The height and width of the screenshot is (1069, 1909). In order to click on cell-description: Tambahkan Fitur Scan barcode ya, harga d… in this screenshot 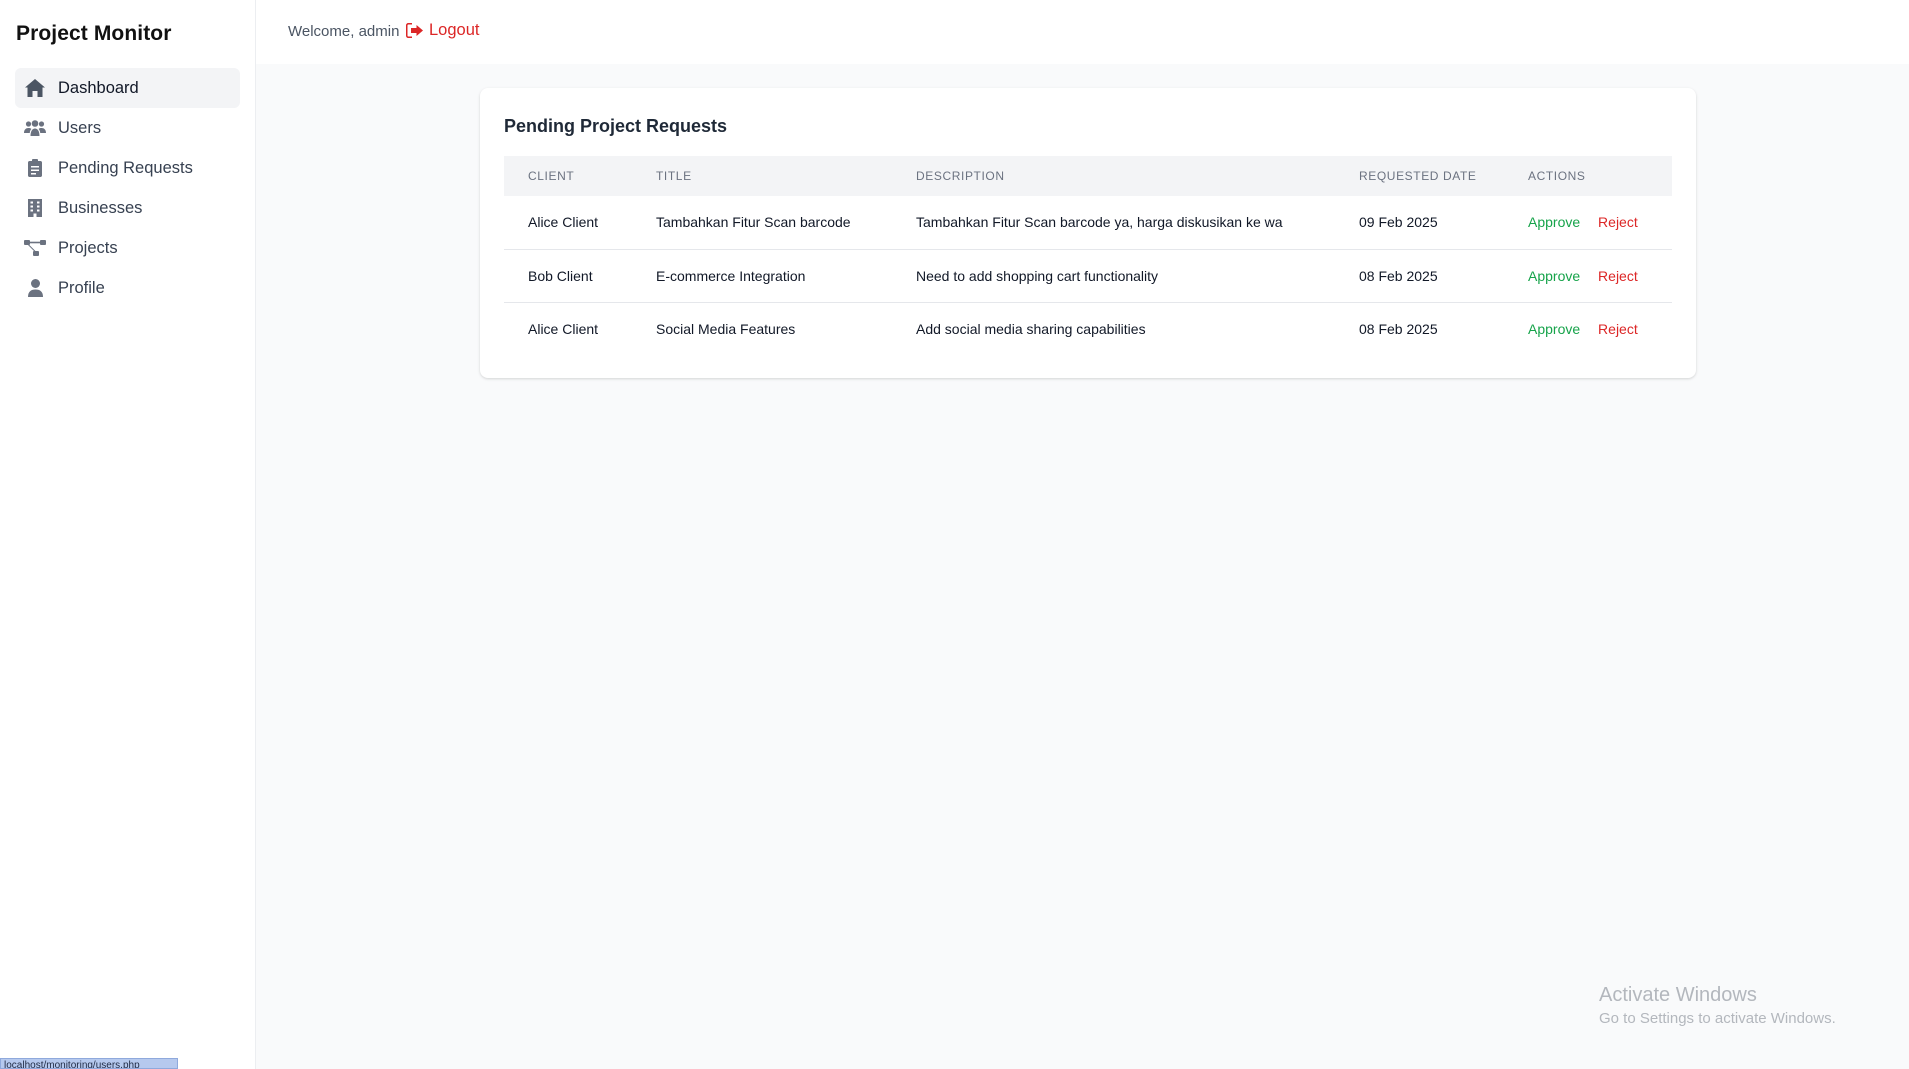, I will do `click(1113, 223)`.